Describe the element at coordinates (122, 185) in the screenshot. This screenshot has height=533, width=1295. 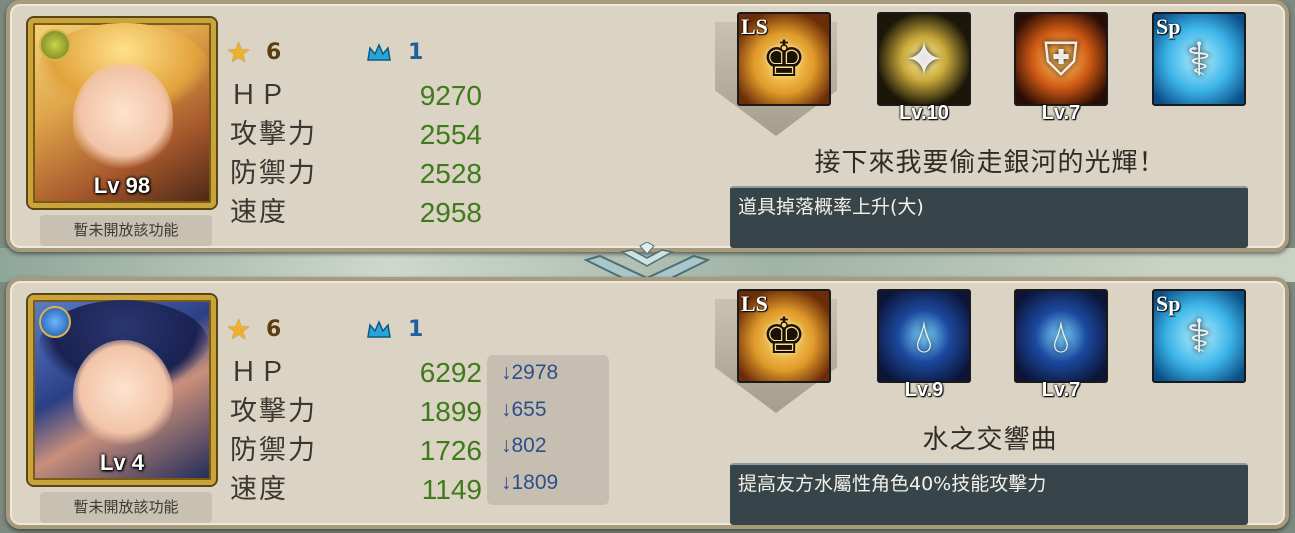
I see `level-label: Lv 98` at that location.